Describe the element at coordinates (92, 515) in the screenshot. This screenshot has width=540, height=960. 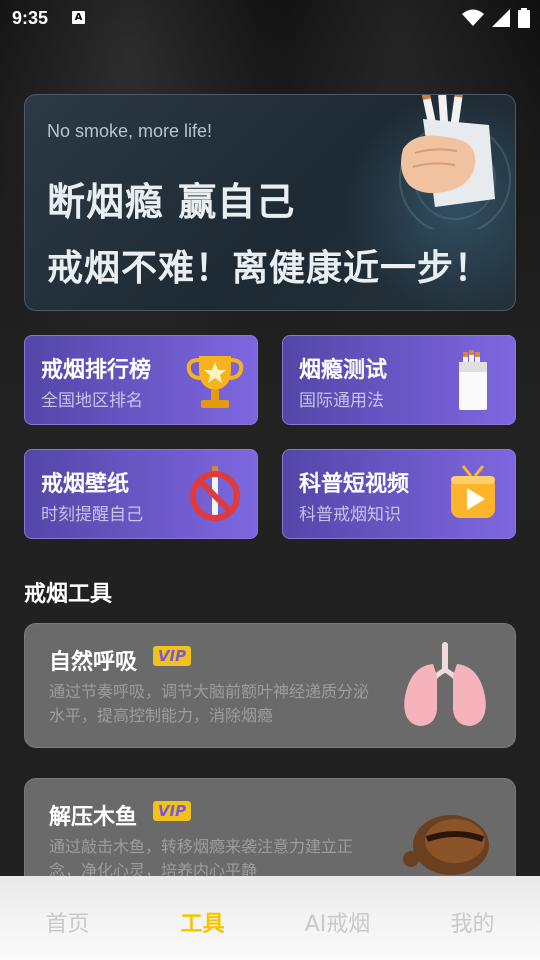
I see `card-subtitle: 时刻提醒自己` at that location.